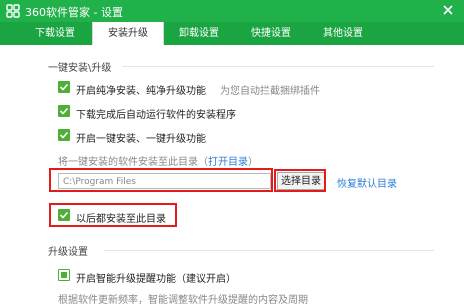 The width and height of the screenshot is (464, 308). I want to click on upgrade-note: 根据软件更新频率，智能调整软件升级提醒的内容及周期, so click(183, 300).